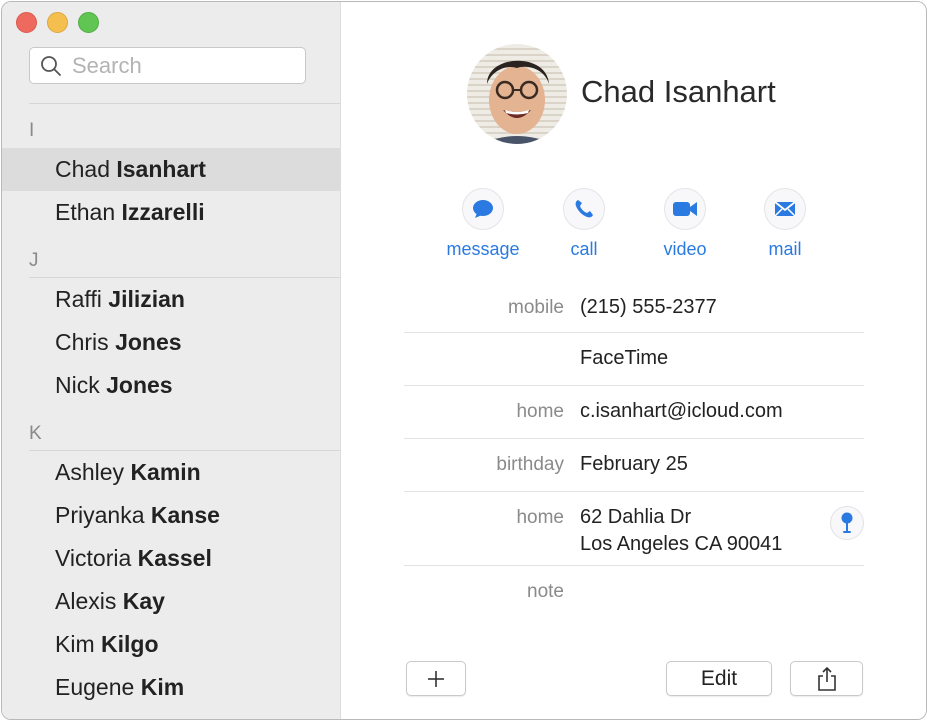 The image size is (931, 724). What do you see at coordinates (82, 169) in the screenshot?
I see `first-name: Chad` at bounding box center [82, 169].